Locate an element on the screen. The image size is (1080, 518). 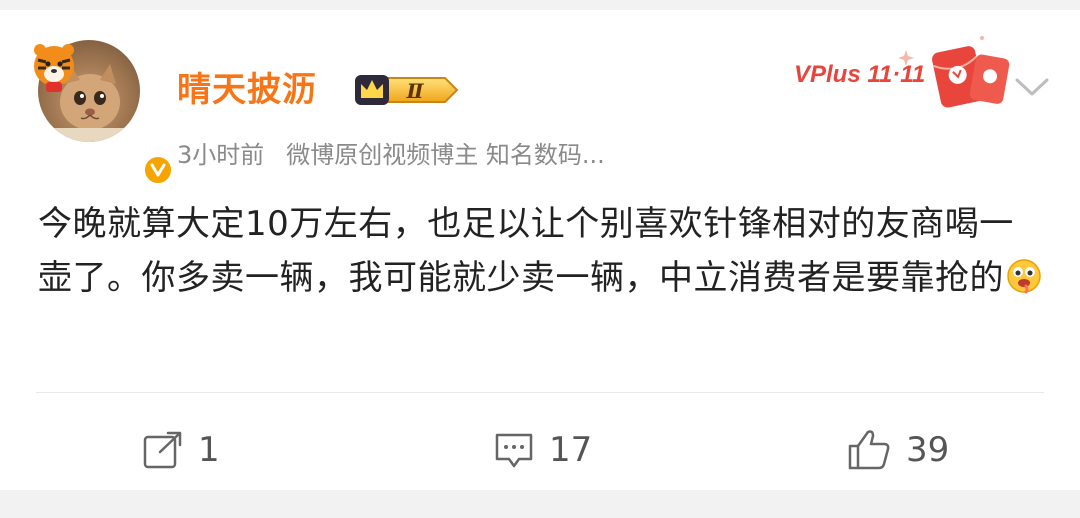
vplus-promo-icon: VPlus 11·11 is located at coordinates (901, 71).